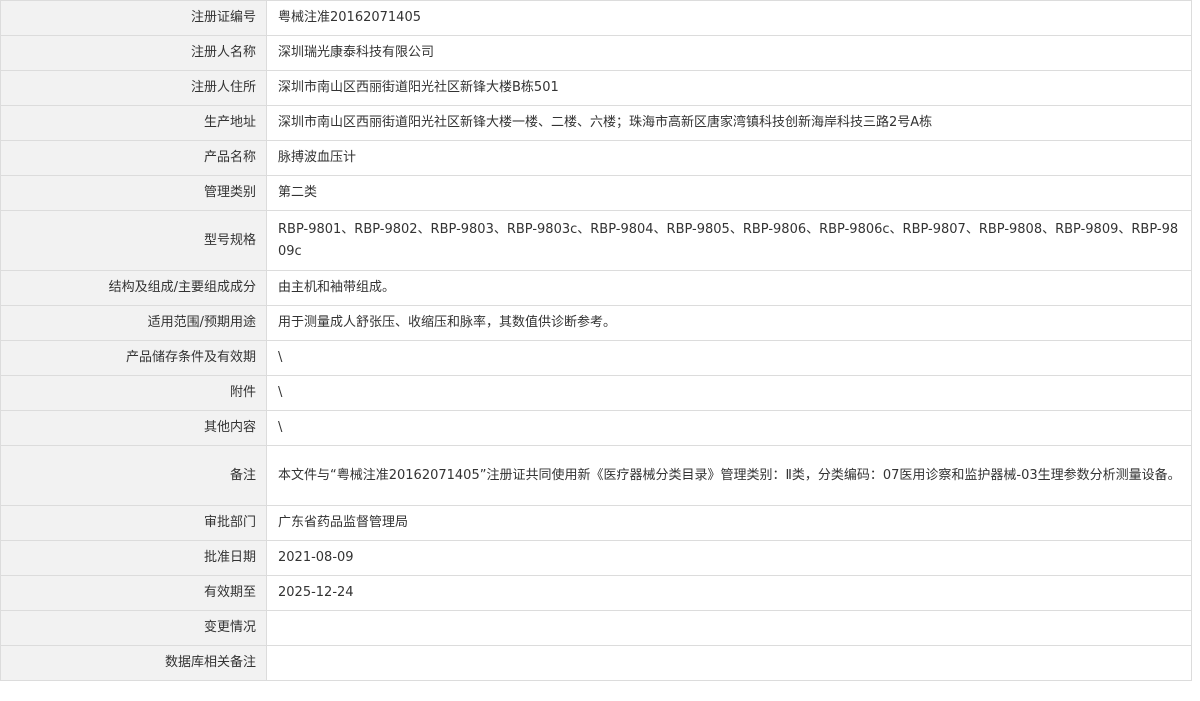 The image size is (1200, 701). I want to click on row-label: 结构及组成/主要组成成分, so click(133, 288).